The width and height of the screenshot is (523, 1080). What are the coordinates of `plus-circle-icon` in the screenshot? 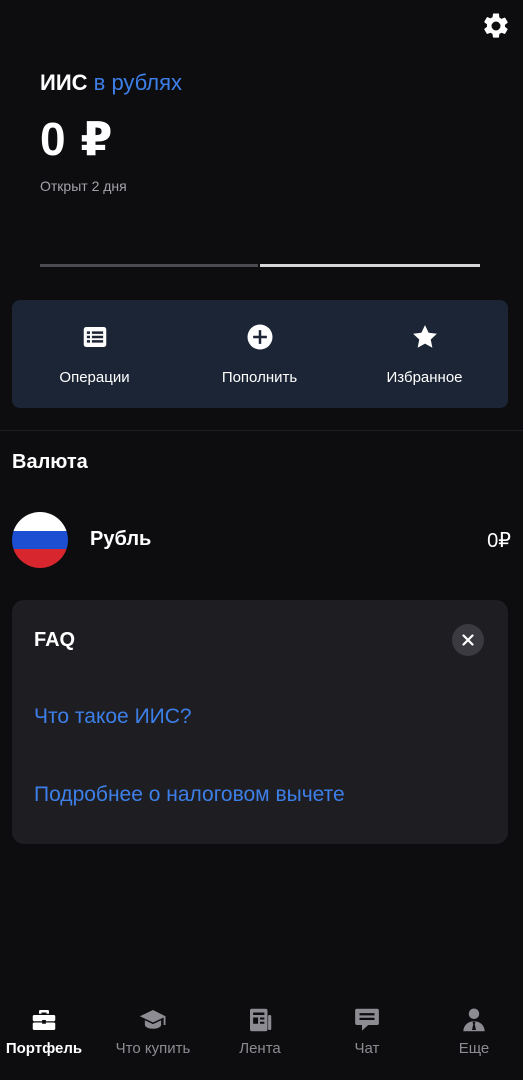 It's located at (260, 337).